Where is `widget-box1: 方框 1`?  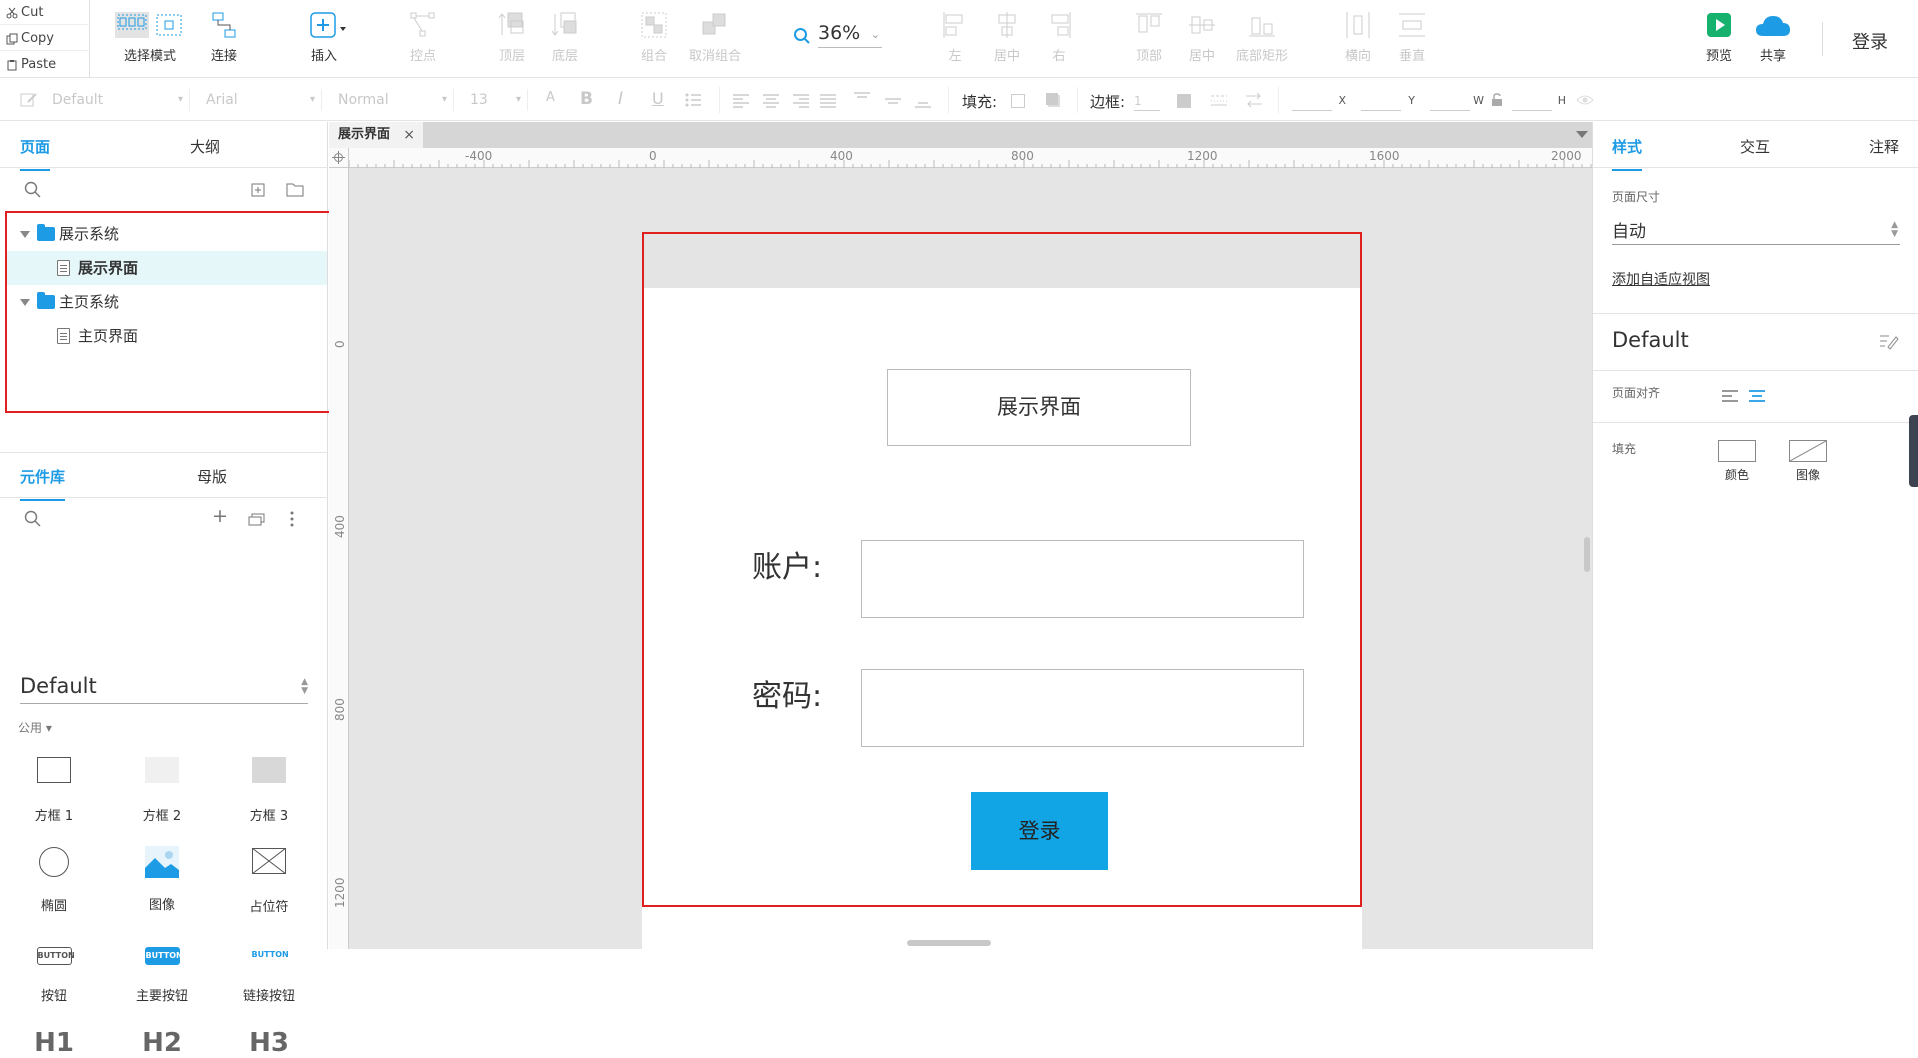 widget-box1: 方框 1 is located at coordinates (54, 788).